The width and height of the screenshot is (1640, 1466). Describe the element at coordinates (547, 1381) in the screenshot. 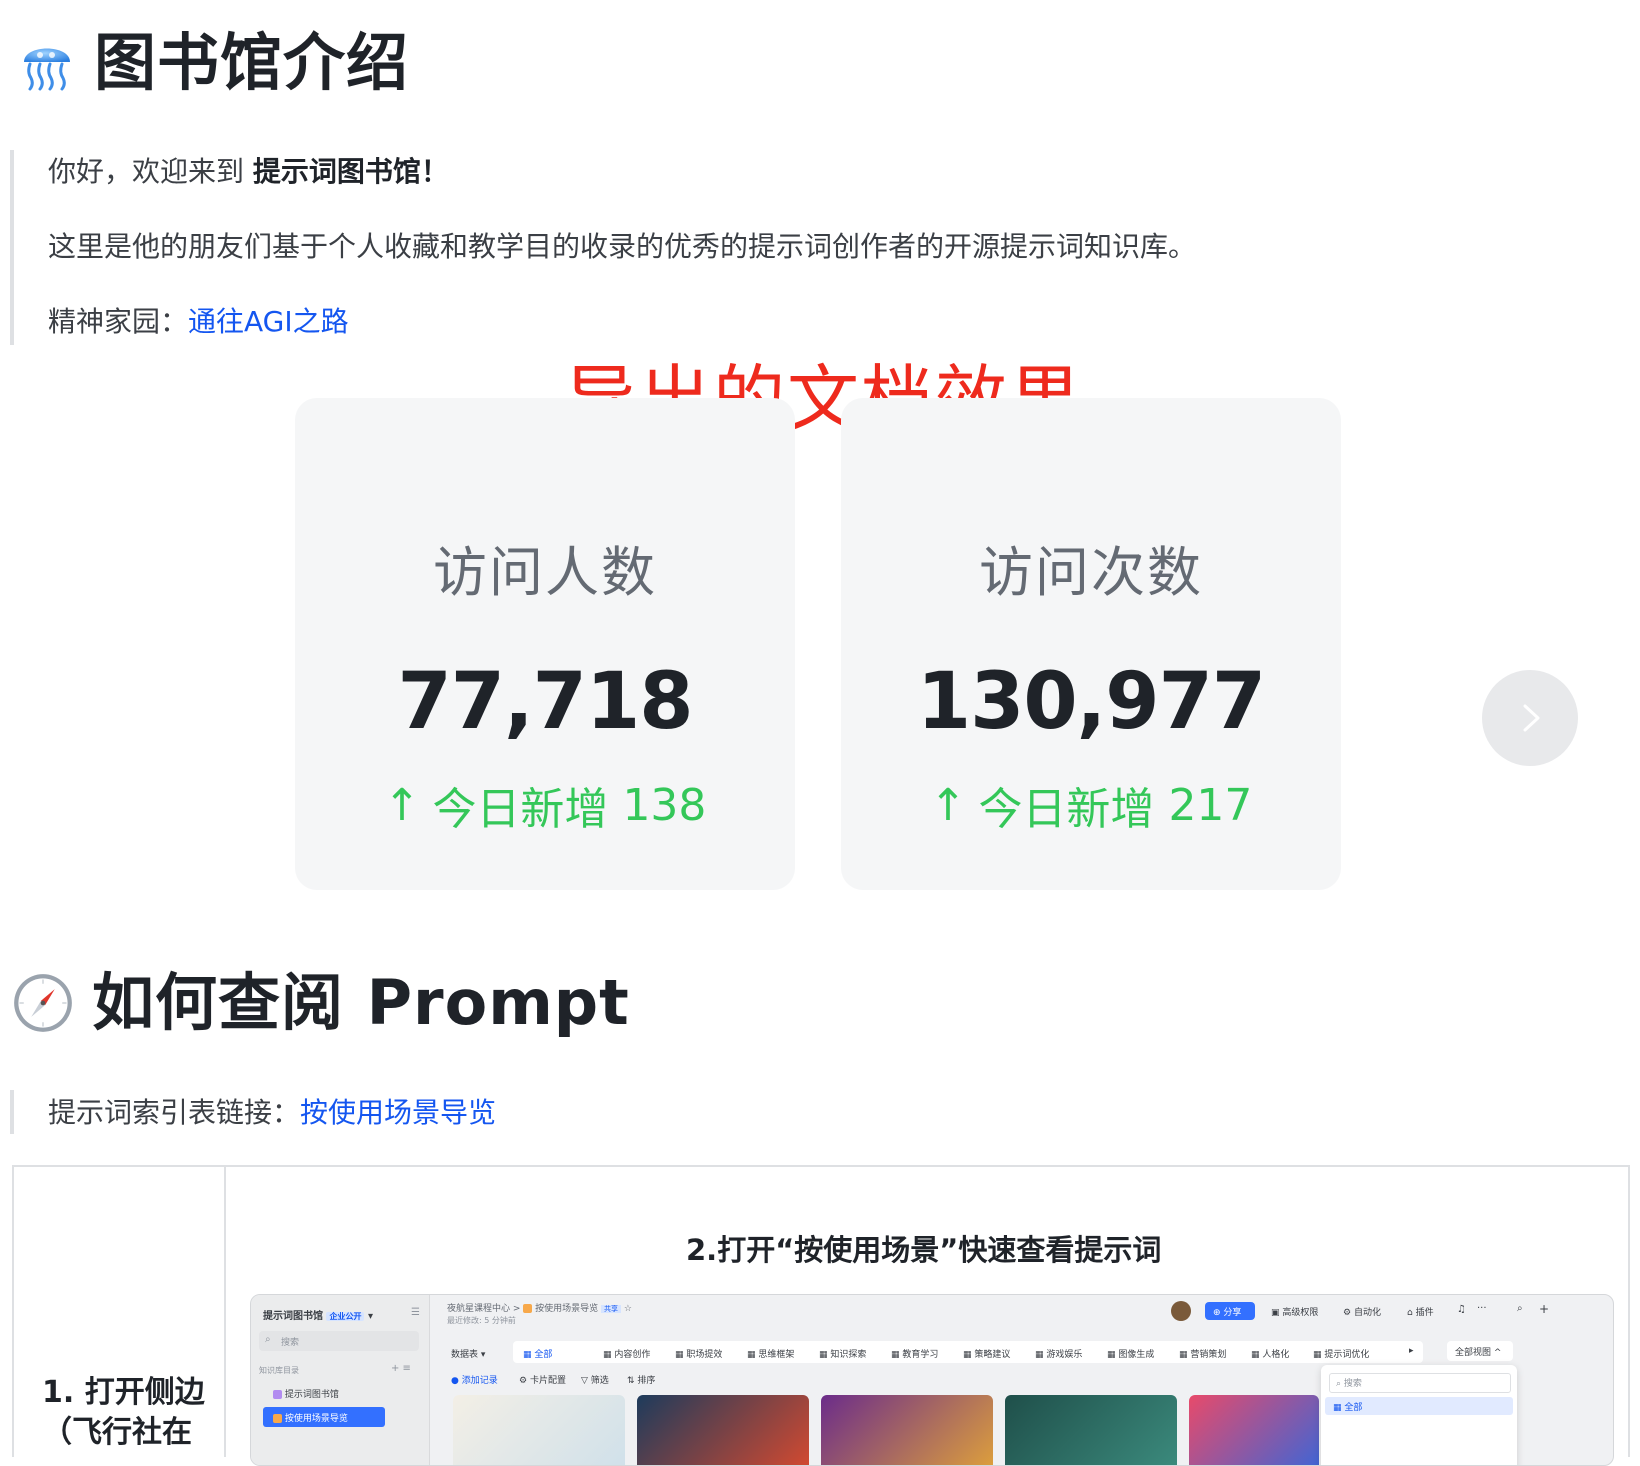

I see `mini-card-config-text: 卡片配置` at that location.